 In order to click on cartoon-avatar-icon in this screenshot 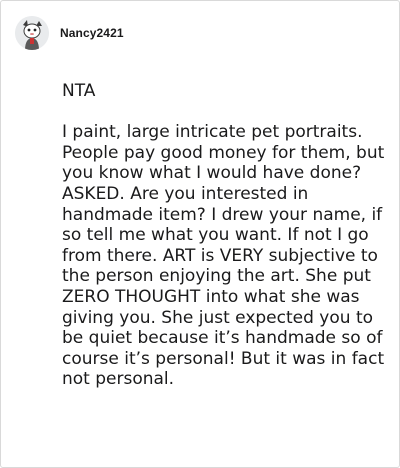, I will do `click(32, 33)`.